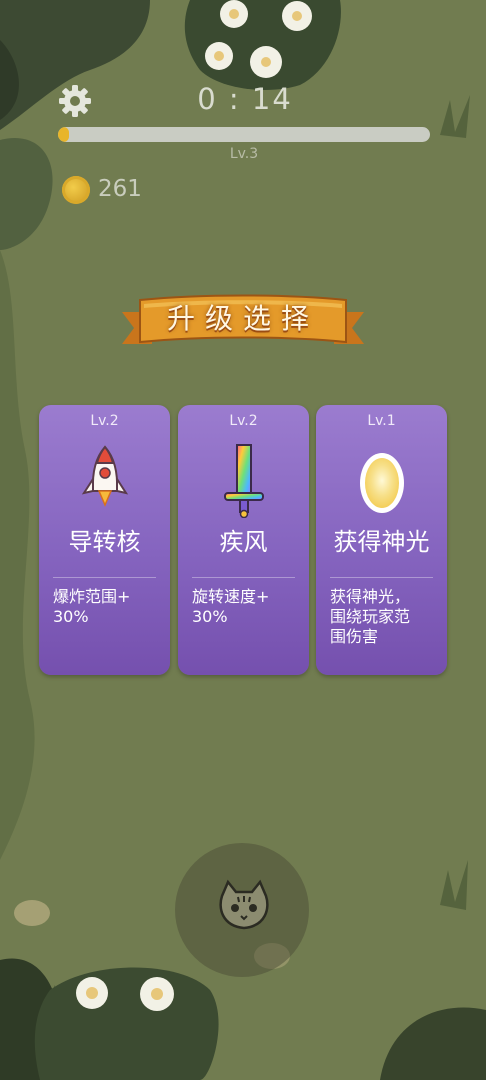 This screenshot has height=1080, width=486. What do you see at coordinates (244, 154) in the screenshot?
I see `player-level: Lv.3` at bounding box center [244, 154].